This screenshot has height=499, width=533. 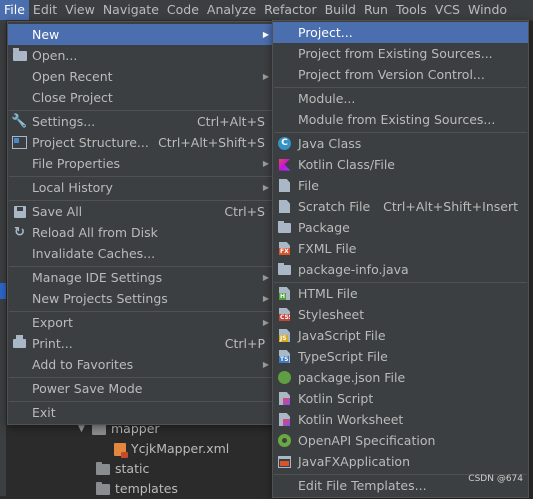 What do you see at coordinates (400, 185) in the screenshot?
I see `menu-item-file: File` at bounding box center [400, 185].